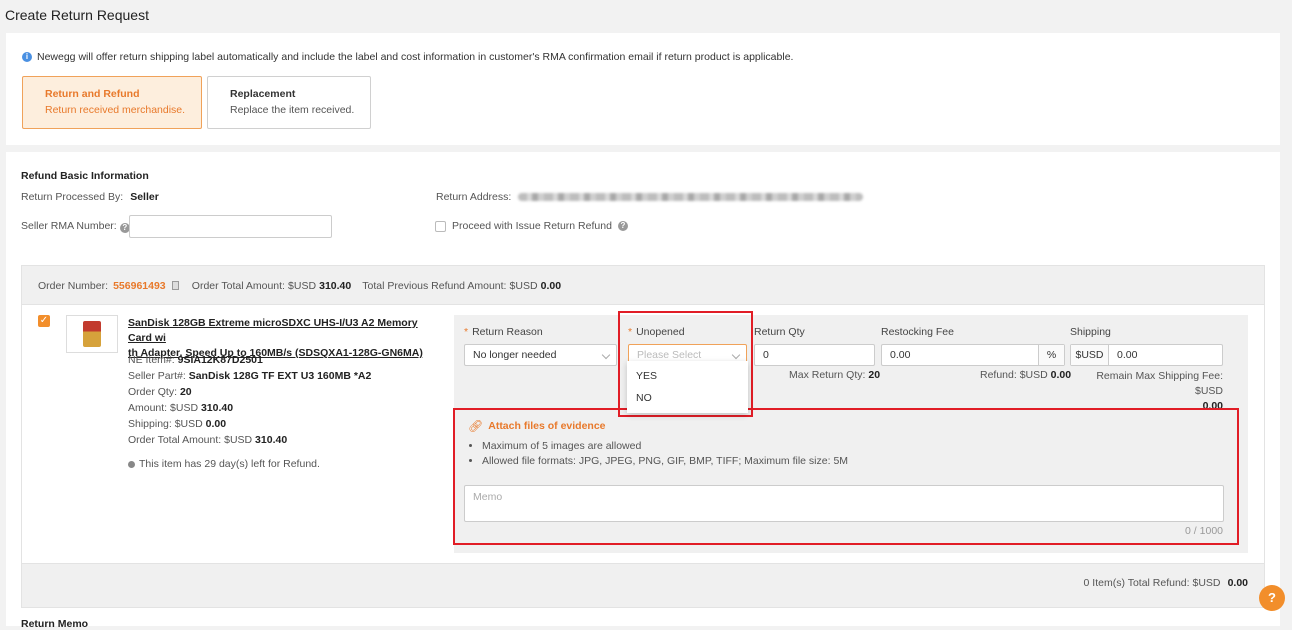 This screenshot has height=630, width=1292. I want to click on percent-suffix: %, so click(1051, 355).